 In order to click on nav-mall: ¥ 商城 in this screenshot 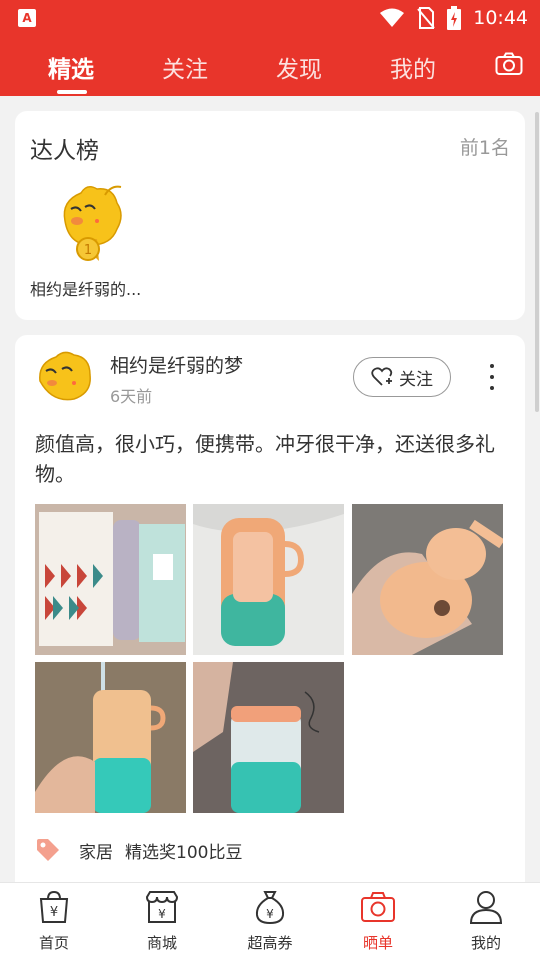, I will do `click(162, 921)`.